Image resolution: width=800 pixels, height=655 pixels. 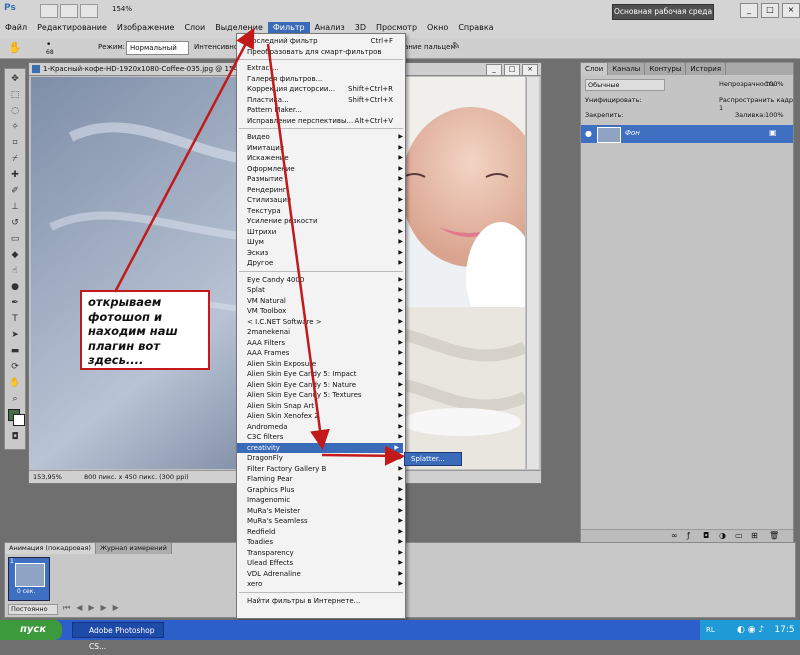 What do you see at coordinates (325, 253) in the screenshot?
I see `filter-menu-item: Эскиз ▶` at bounding box center [325, 253].